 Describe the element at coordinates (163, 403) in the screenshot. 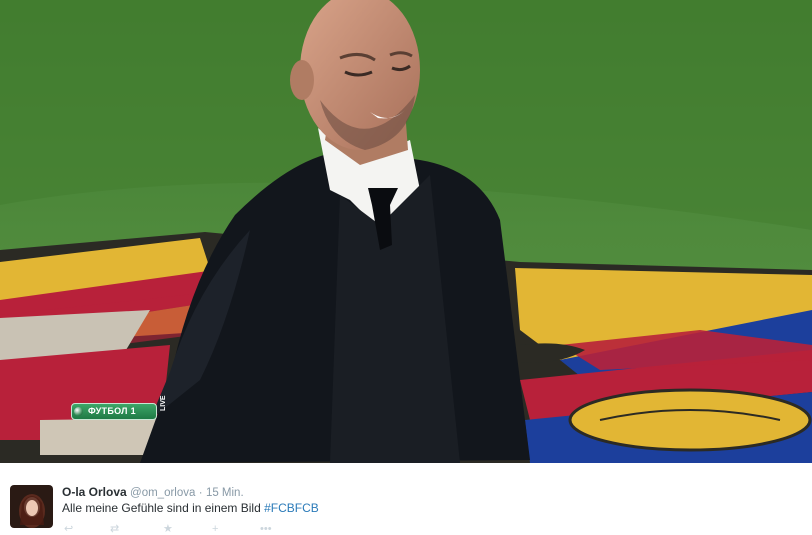

I see `live-label: LIVE` at that location.